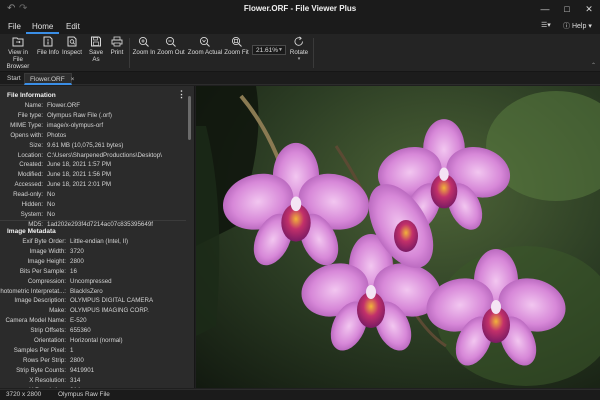 This screenshot has height=400, width=600. I want to click on info-row: File type: Olympus Raw File (.orf), so click(93, 115).